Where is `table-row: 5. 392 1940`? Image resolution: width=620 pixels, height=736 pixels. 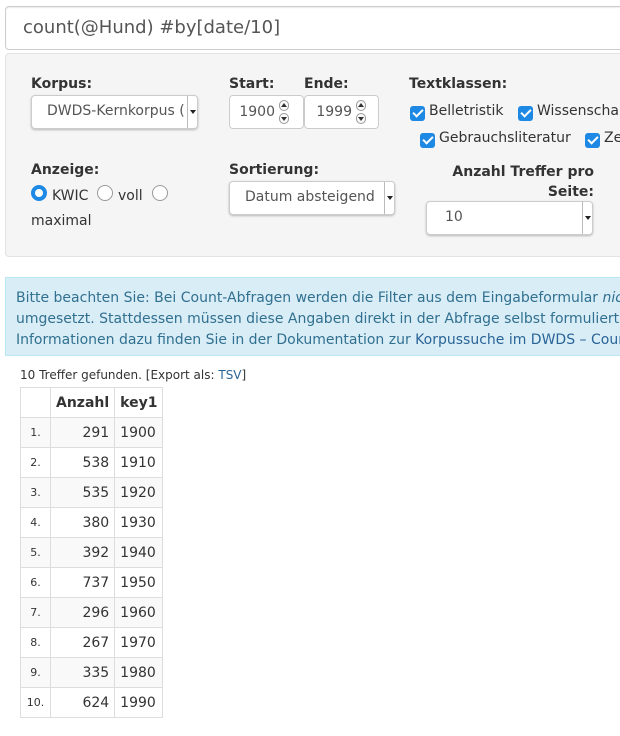 table-row: 5. 392 1940 is located at coordinates (92, 552).